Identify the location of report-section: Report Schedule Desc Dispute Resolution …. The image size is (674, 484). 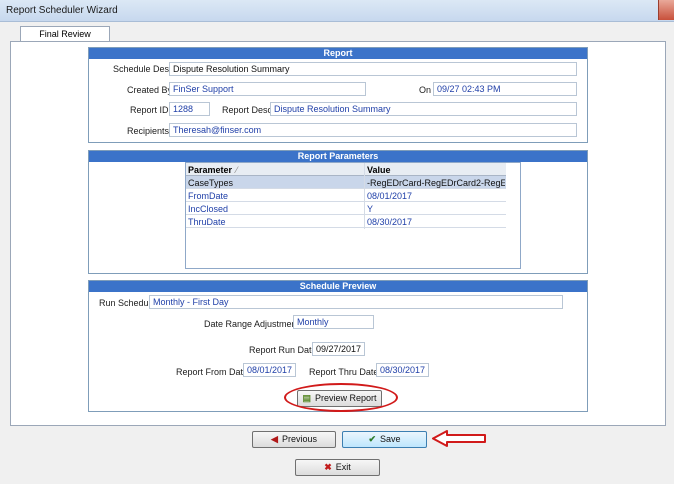
(338, 95).